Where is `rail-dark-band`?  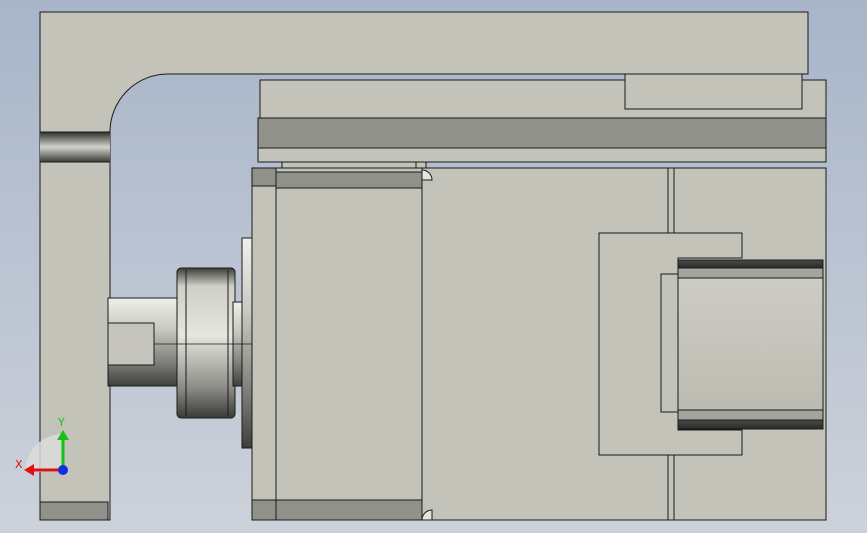
rail-dark-band is located at coordinates (542, 133).